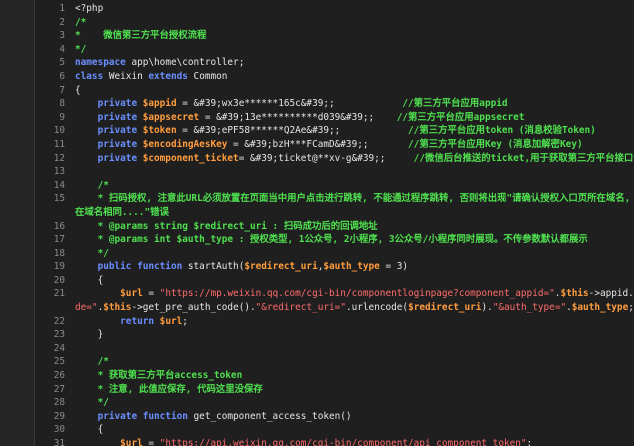  Describe the element at coordinates (126, 240) in the screenshot. I see `code-token: * @params int` at that location.